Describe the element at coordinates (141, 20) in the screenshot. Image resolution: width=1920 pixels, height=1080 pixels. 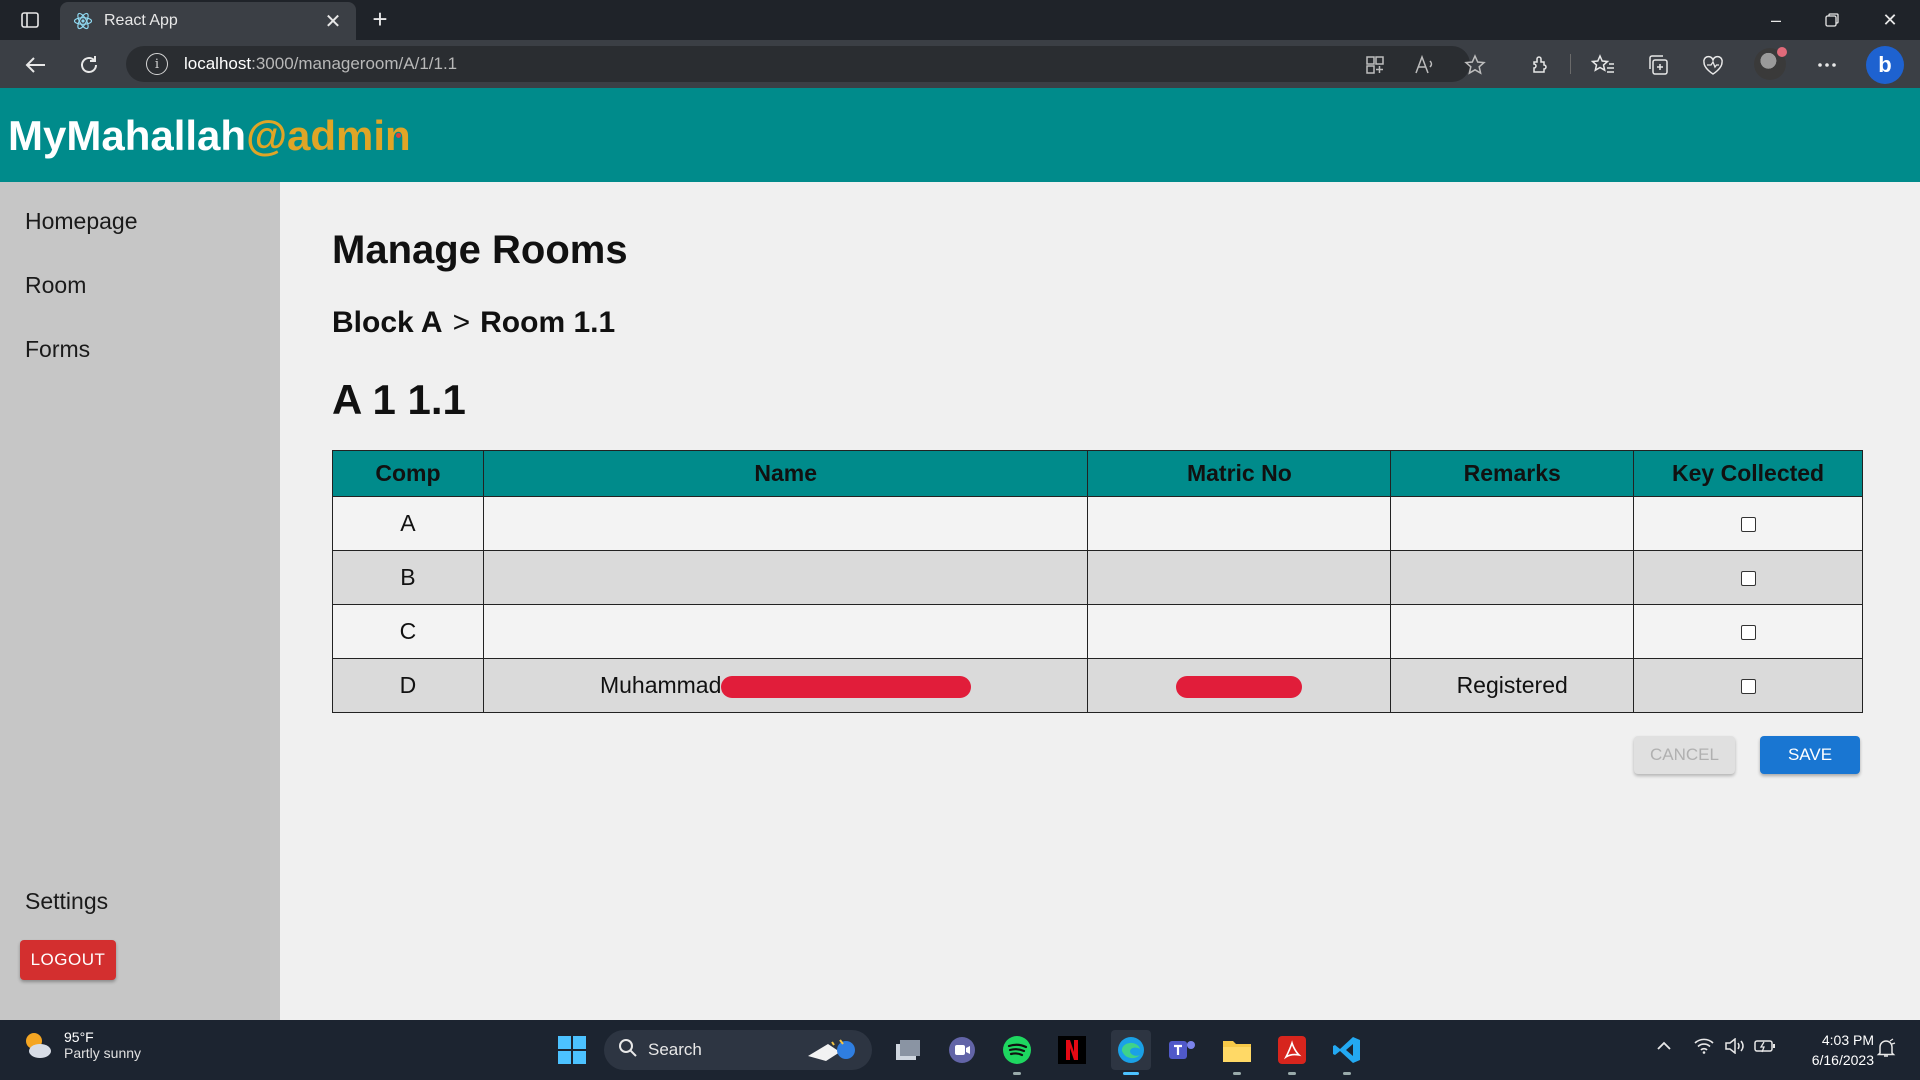
I see `tab-title: React App` at that location.